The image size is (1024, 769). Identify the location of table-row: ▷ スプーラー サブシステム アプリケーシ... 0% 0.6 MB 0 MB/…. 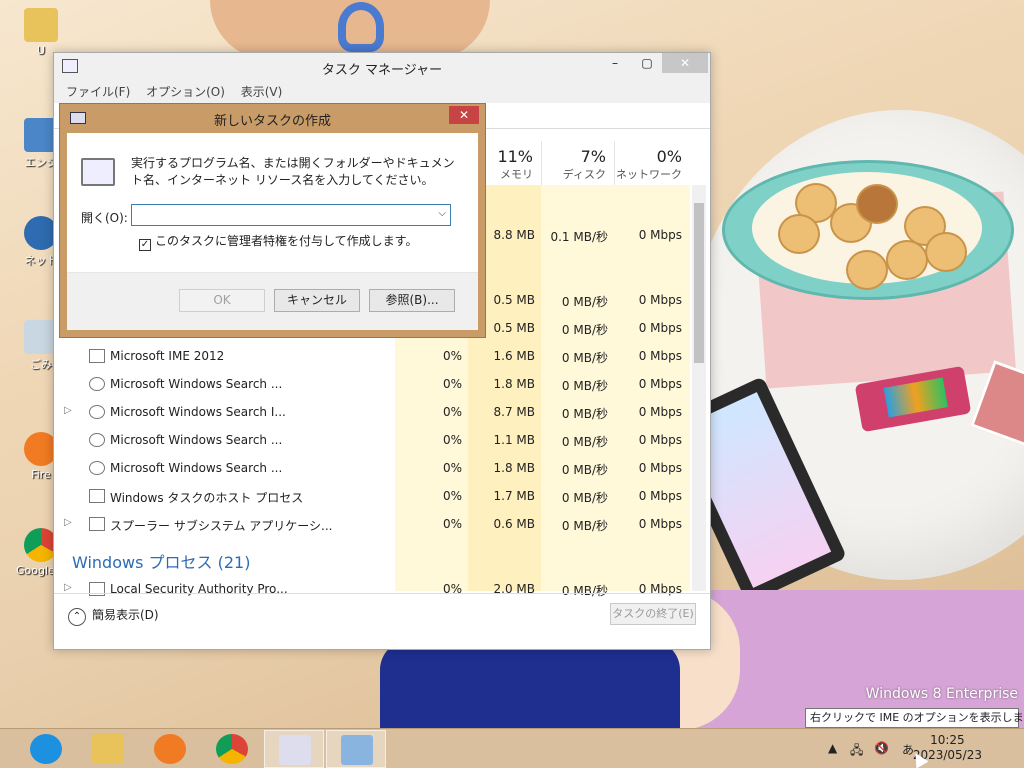
(374, 524).